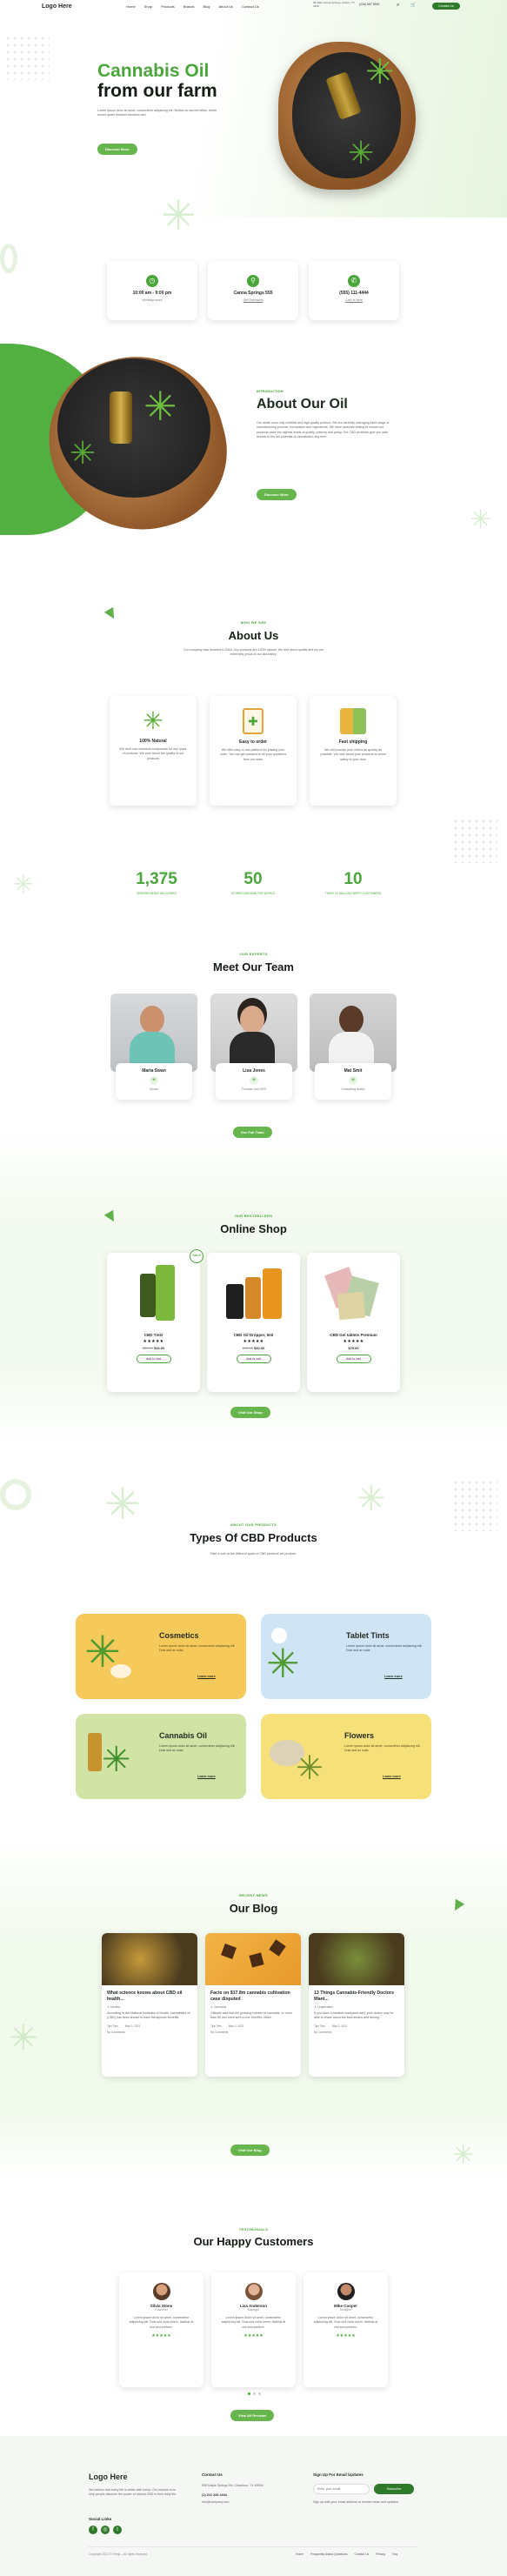 The image size is (507, 2576). What do you see at coordinates (206, 6) in the screenshot?
I see `nav-blog: Blog` at bounding box center [206, 6].